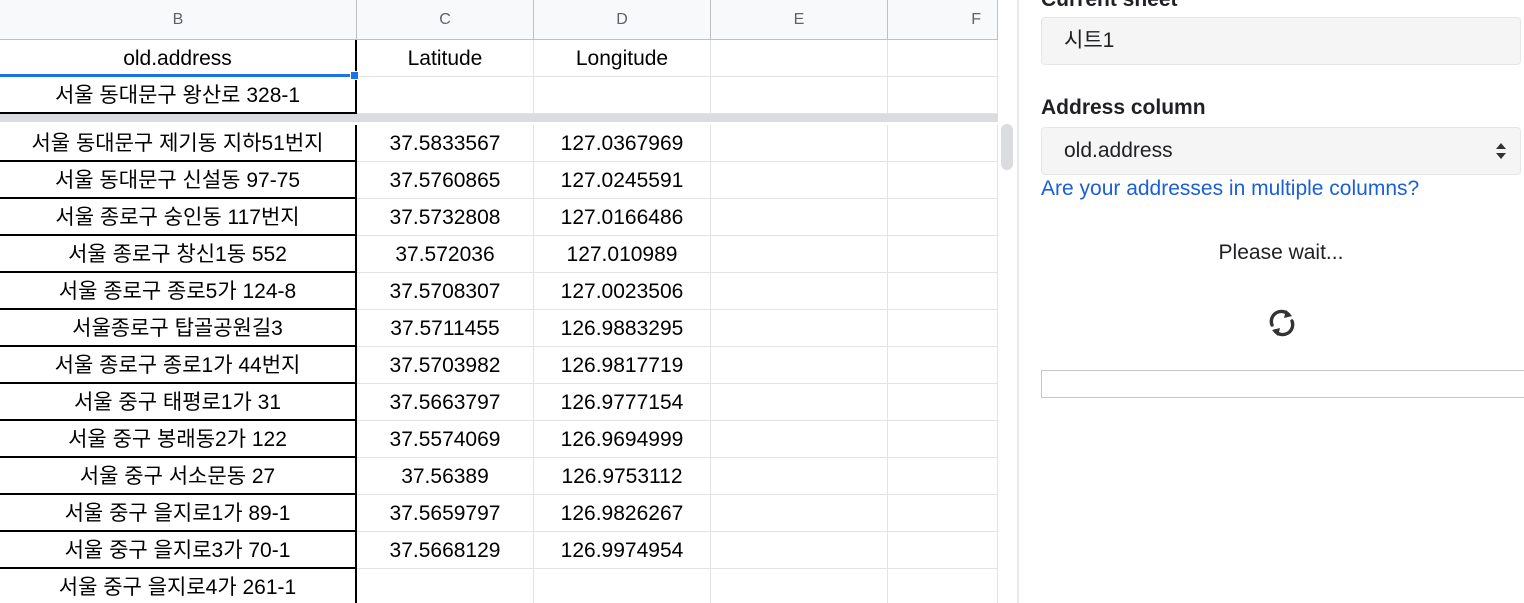 This screenshot has width=1524, height=603. Describe the element at coordinates (1008, 362) in the screenshot. I see `vertical-scrollbar` at that location.